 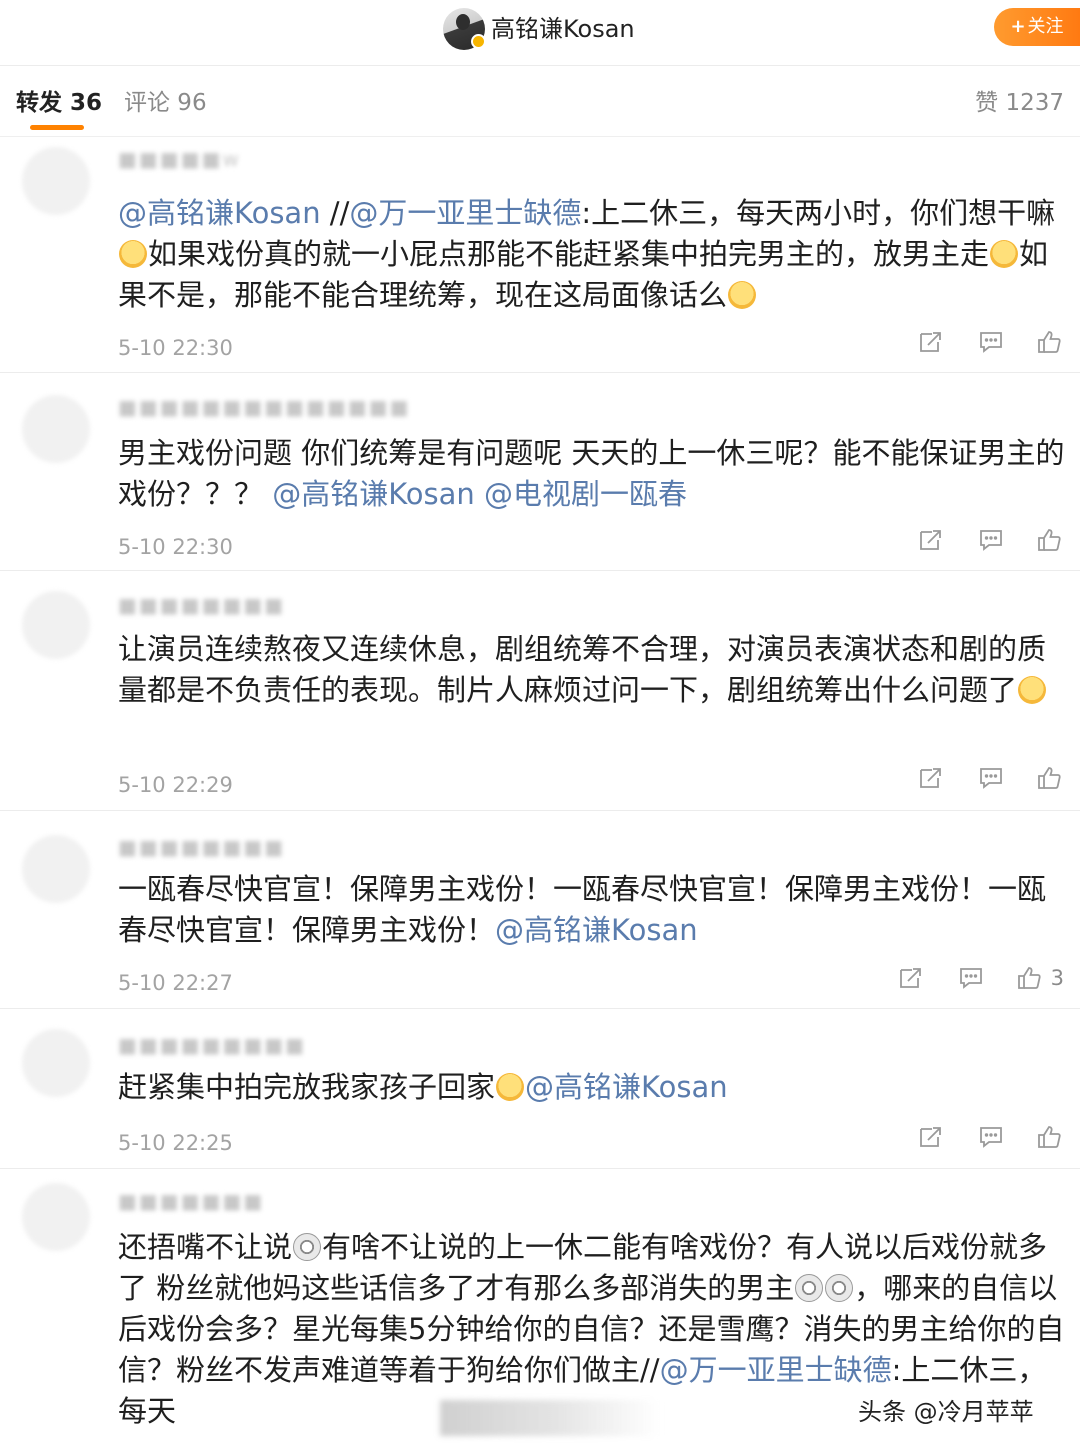 What do you see at coordinates (264, 407) in the screenshot?
I see `commenter-name: ■■■■■■■■■■■■■■` at bounding box center [264, 407].